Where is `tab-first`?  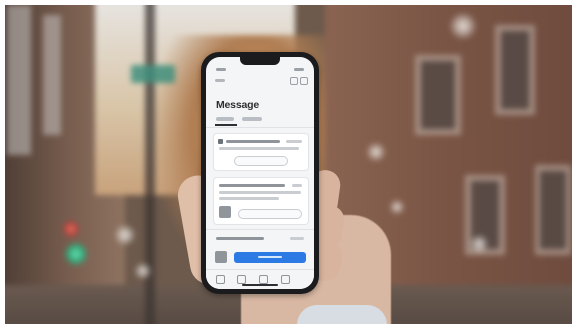 tab-first is located at coordinates (225, 119).